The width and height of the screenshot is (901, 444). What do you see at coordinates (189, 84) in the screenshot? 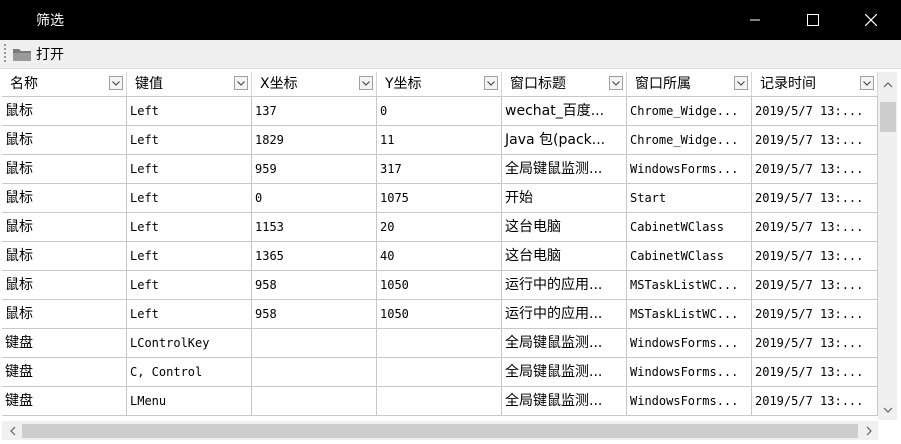
I see `column-header: 键值` at bounding box center [189, 84].